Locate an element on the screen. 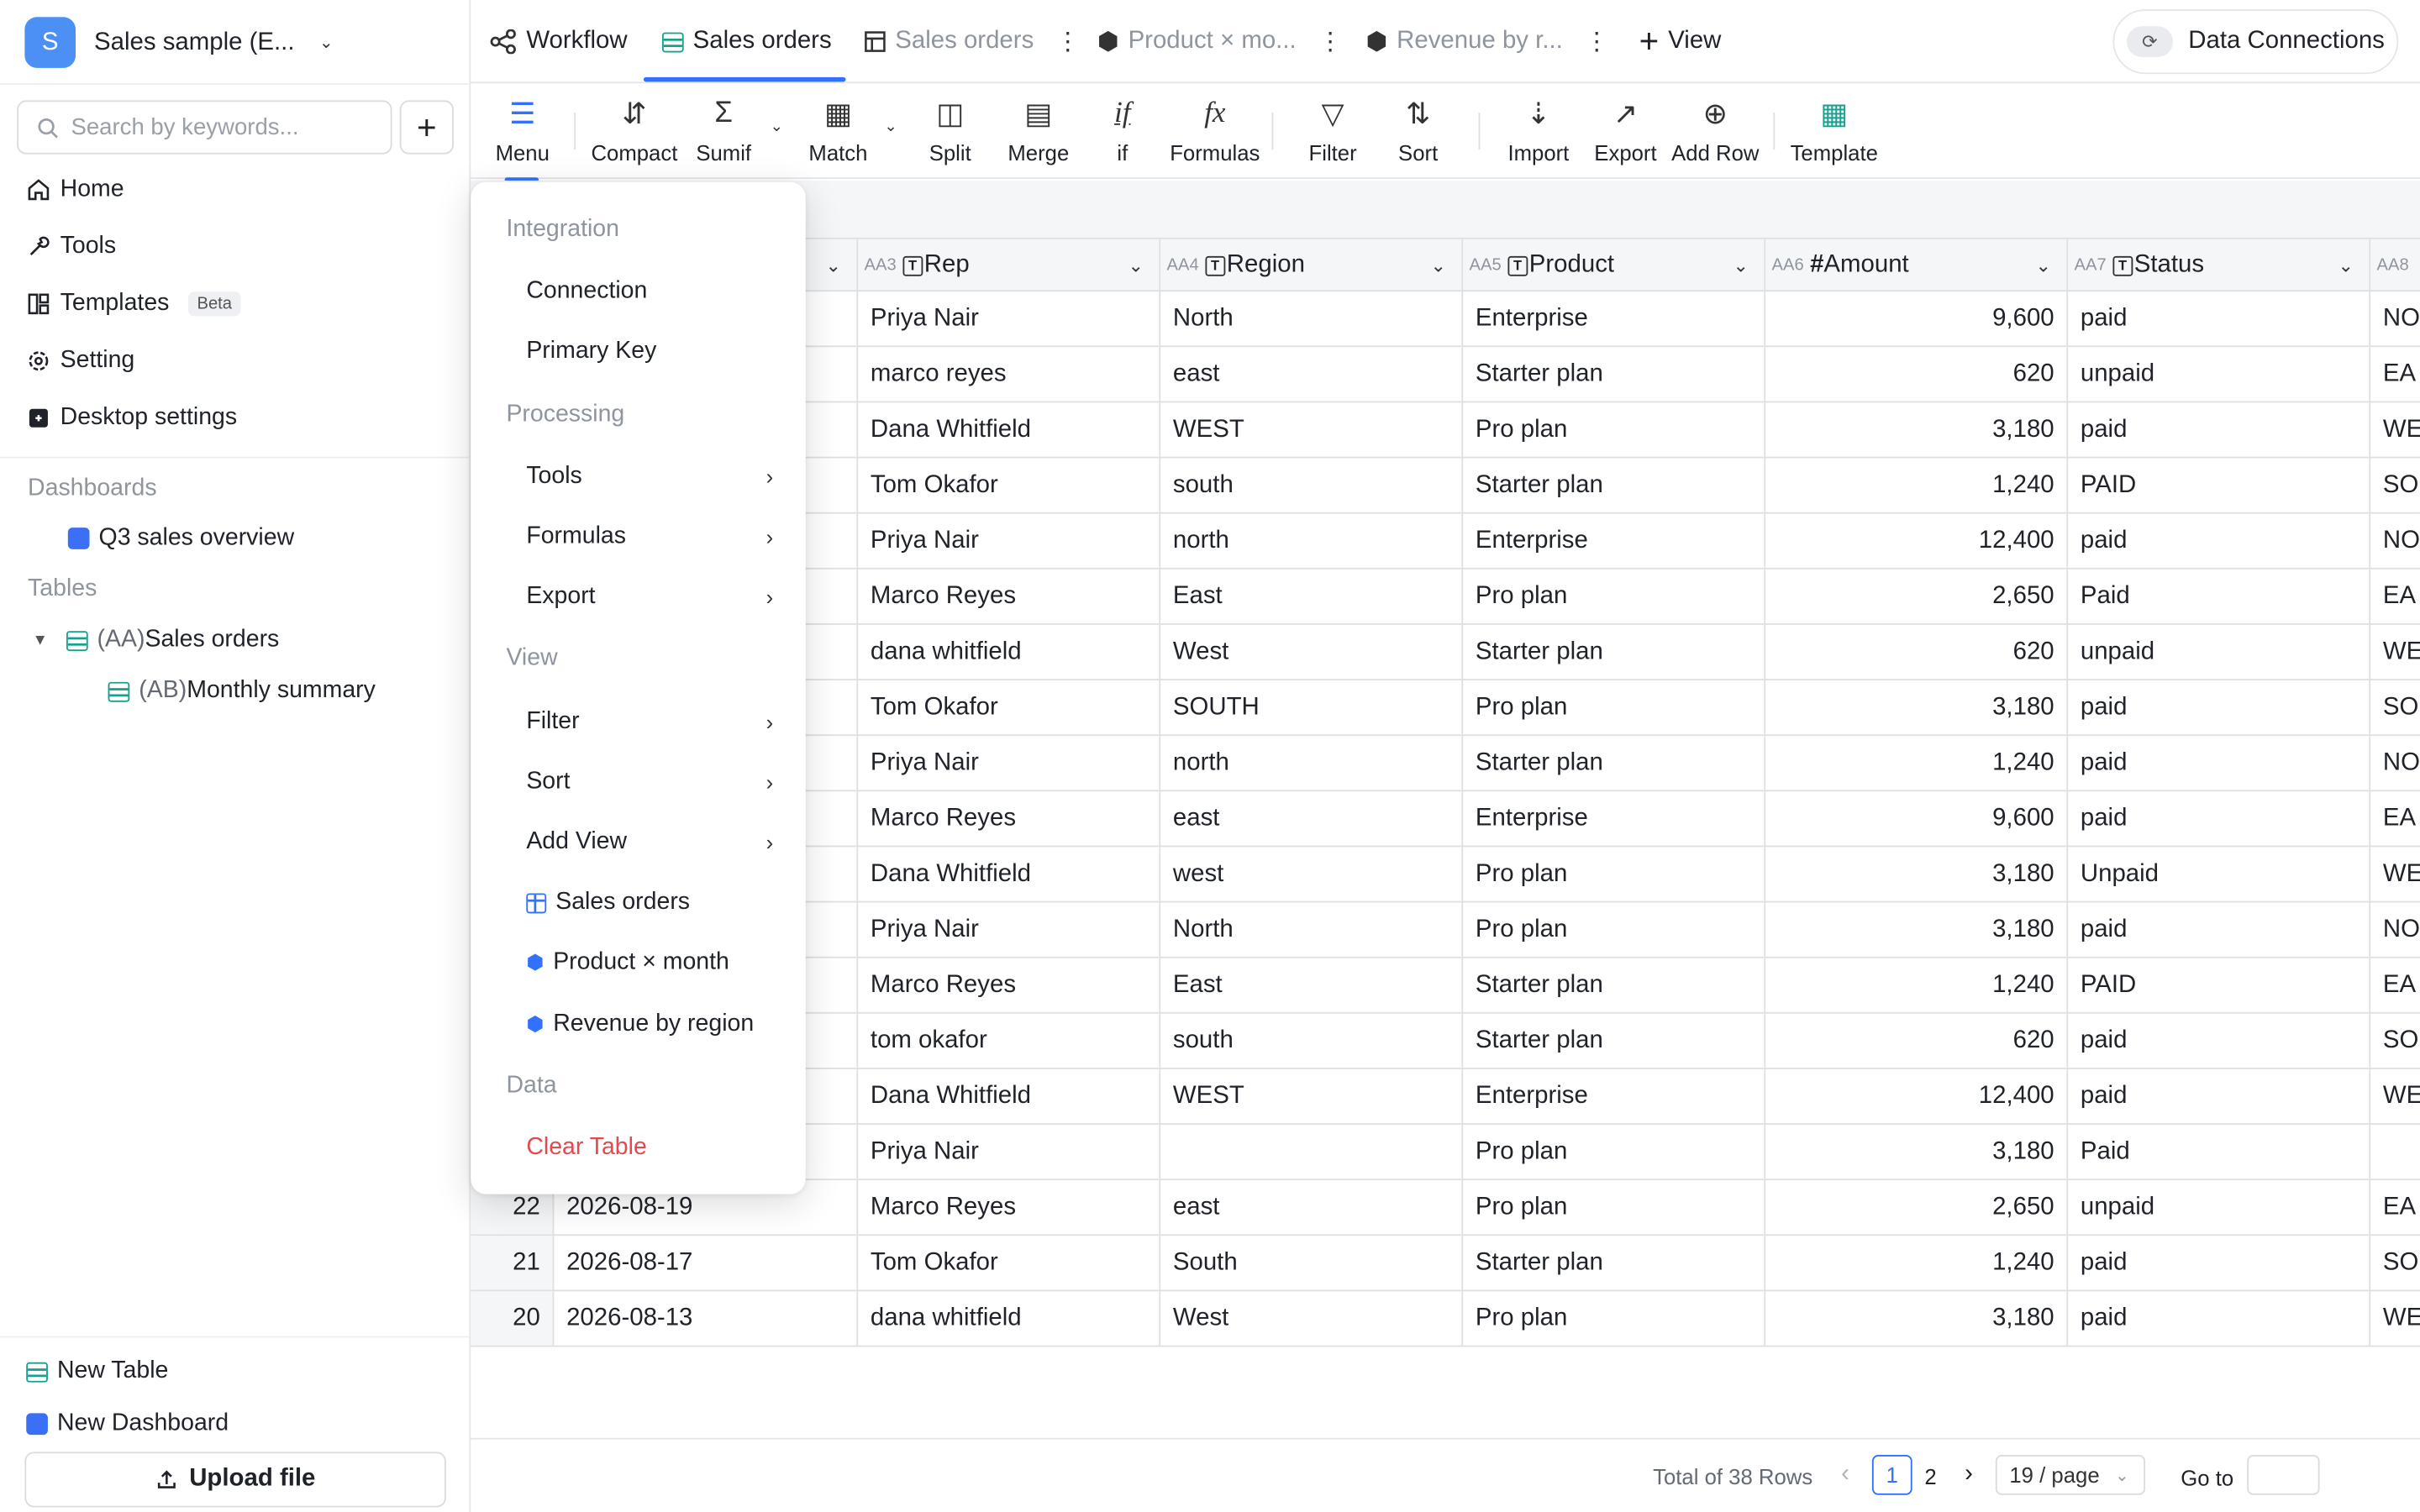  tab-workflow: Workflow is located at coordinates (558, 41).